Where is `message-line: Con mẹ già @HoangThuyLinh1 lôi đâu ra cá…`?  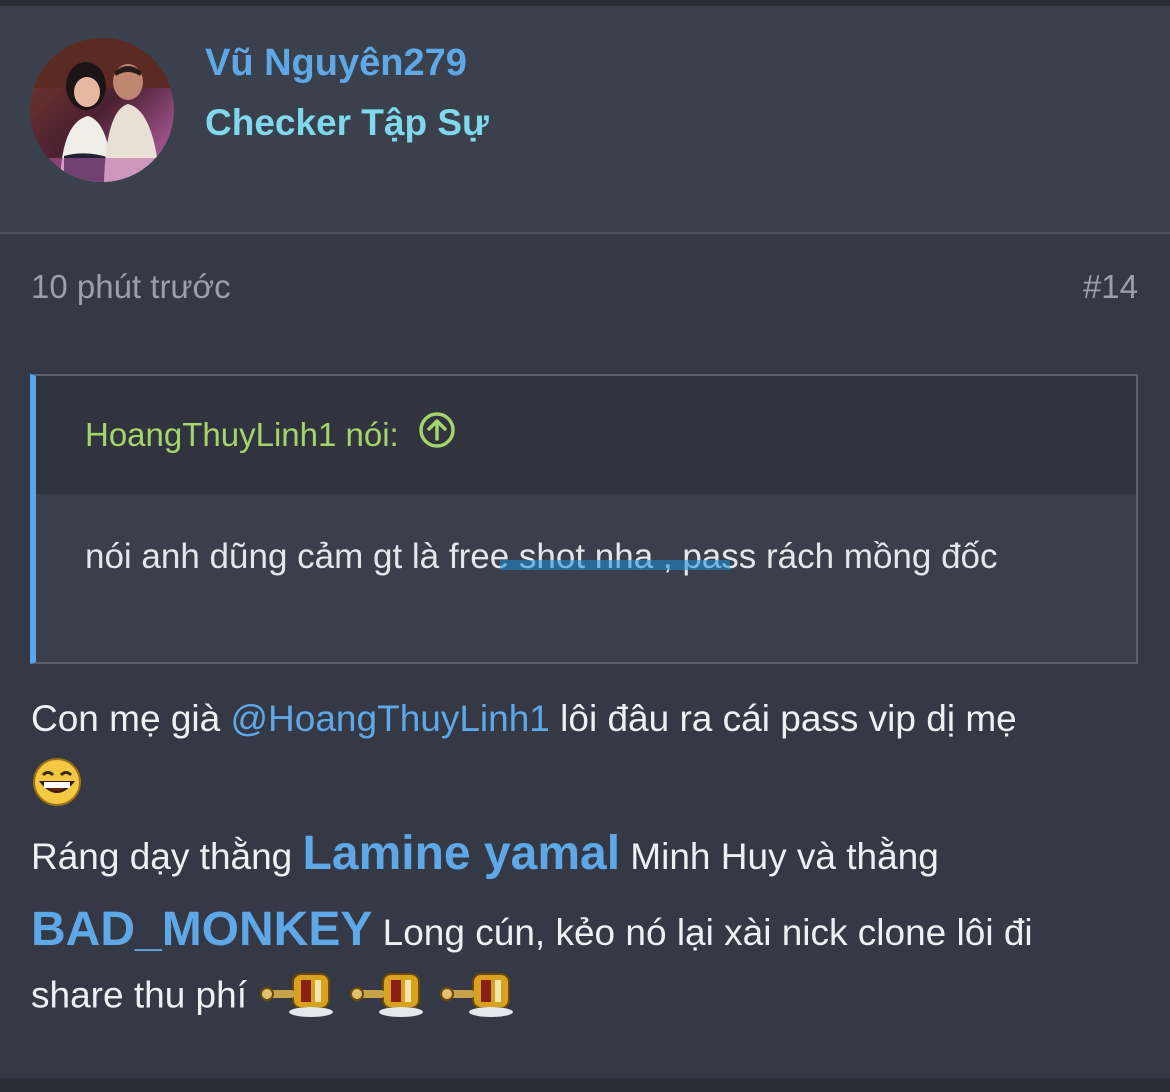 message-line: Con mẹ già @HoangThuyLinh1 lôi đâu ra cá… is located at coordinates (586, 727).